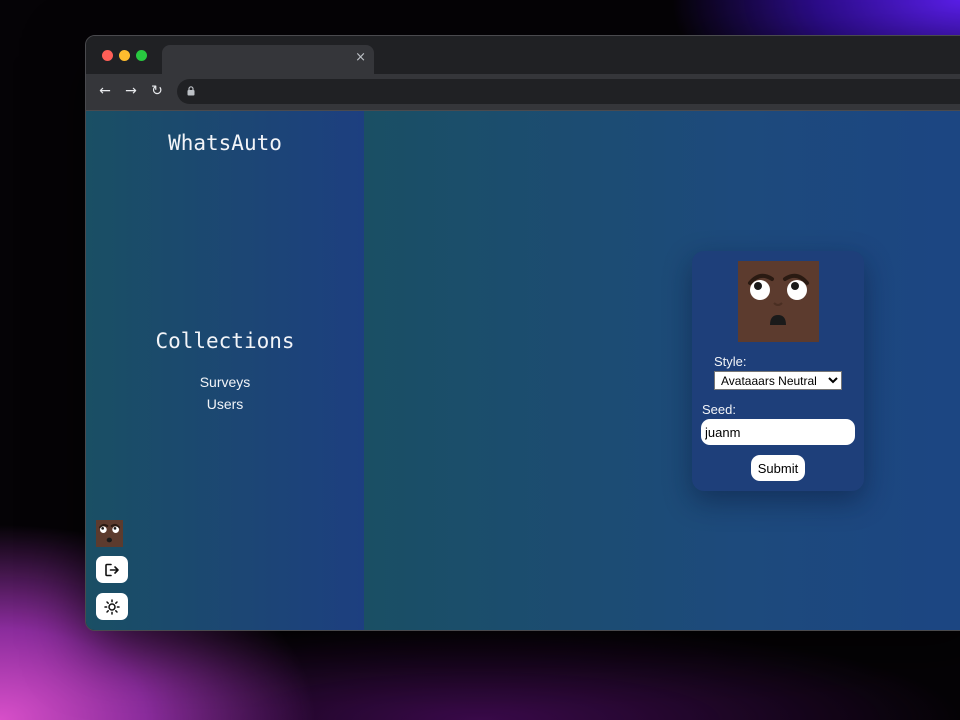  I want to click on reload-icon: ↻, so click(157, 91).